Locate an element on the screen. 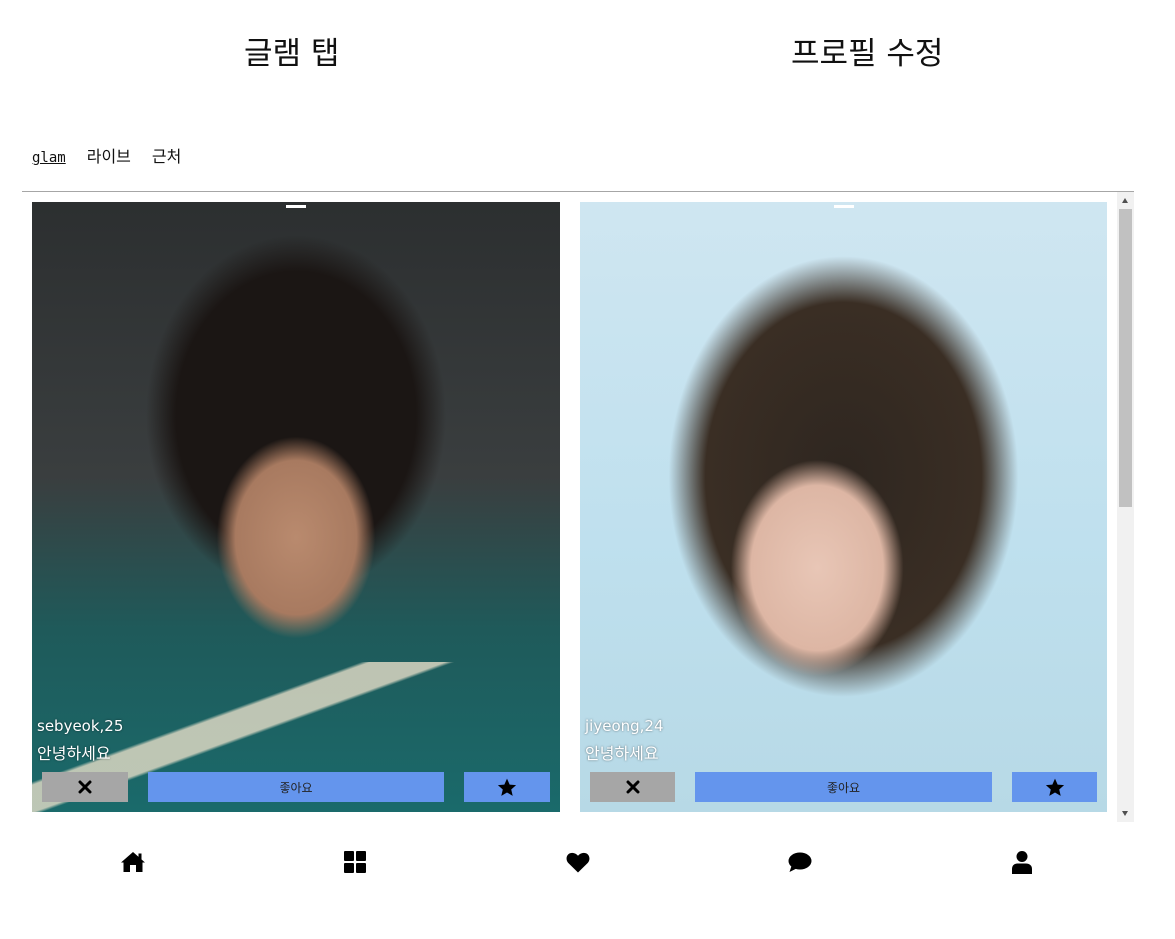 Image resolution: width=1175 pixels, height=939 pixels. scroll-down-arrow-icon is located at coordinates (1125, 813).